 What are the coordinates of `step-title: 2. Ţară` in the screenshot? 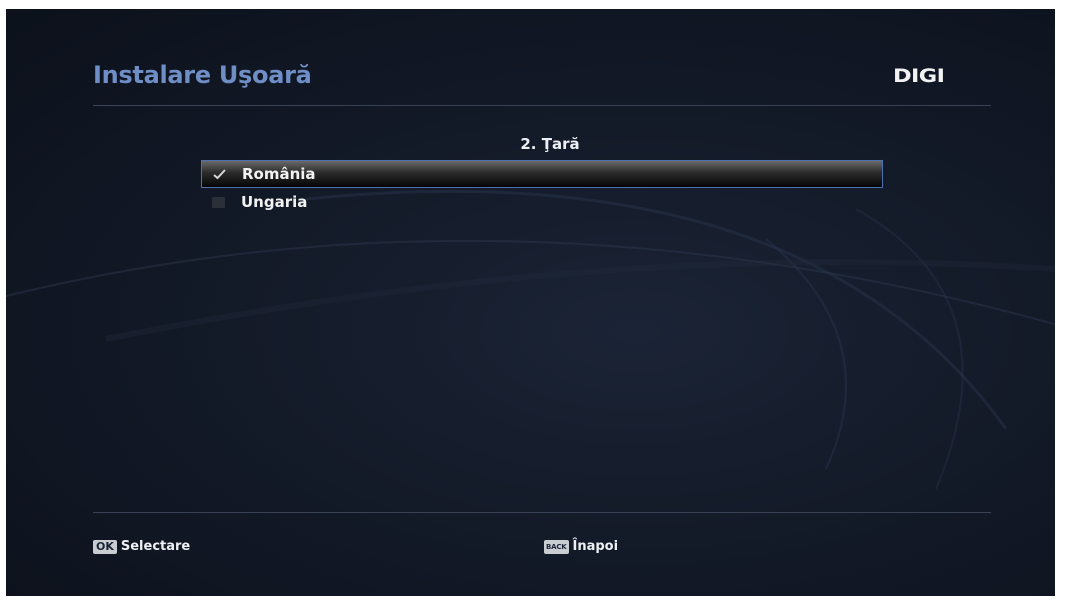 It's located at (550, 144).